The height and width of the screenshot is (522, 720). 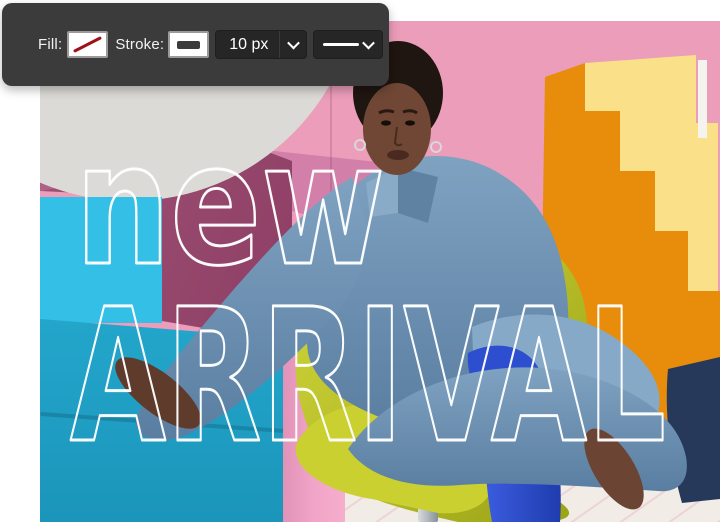 What do you see at coordinates (341, 44) in the screenshot?
I see `solid-line-icon` at bounding box center [341, 44].